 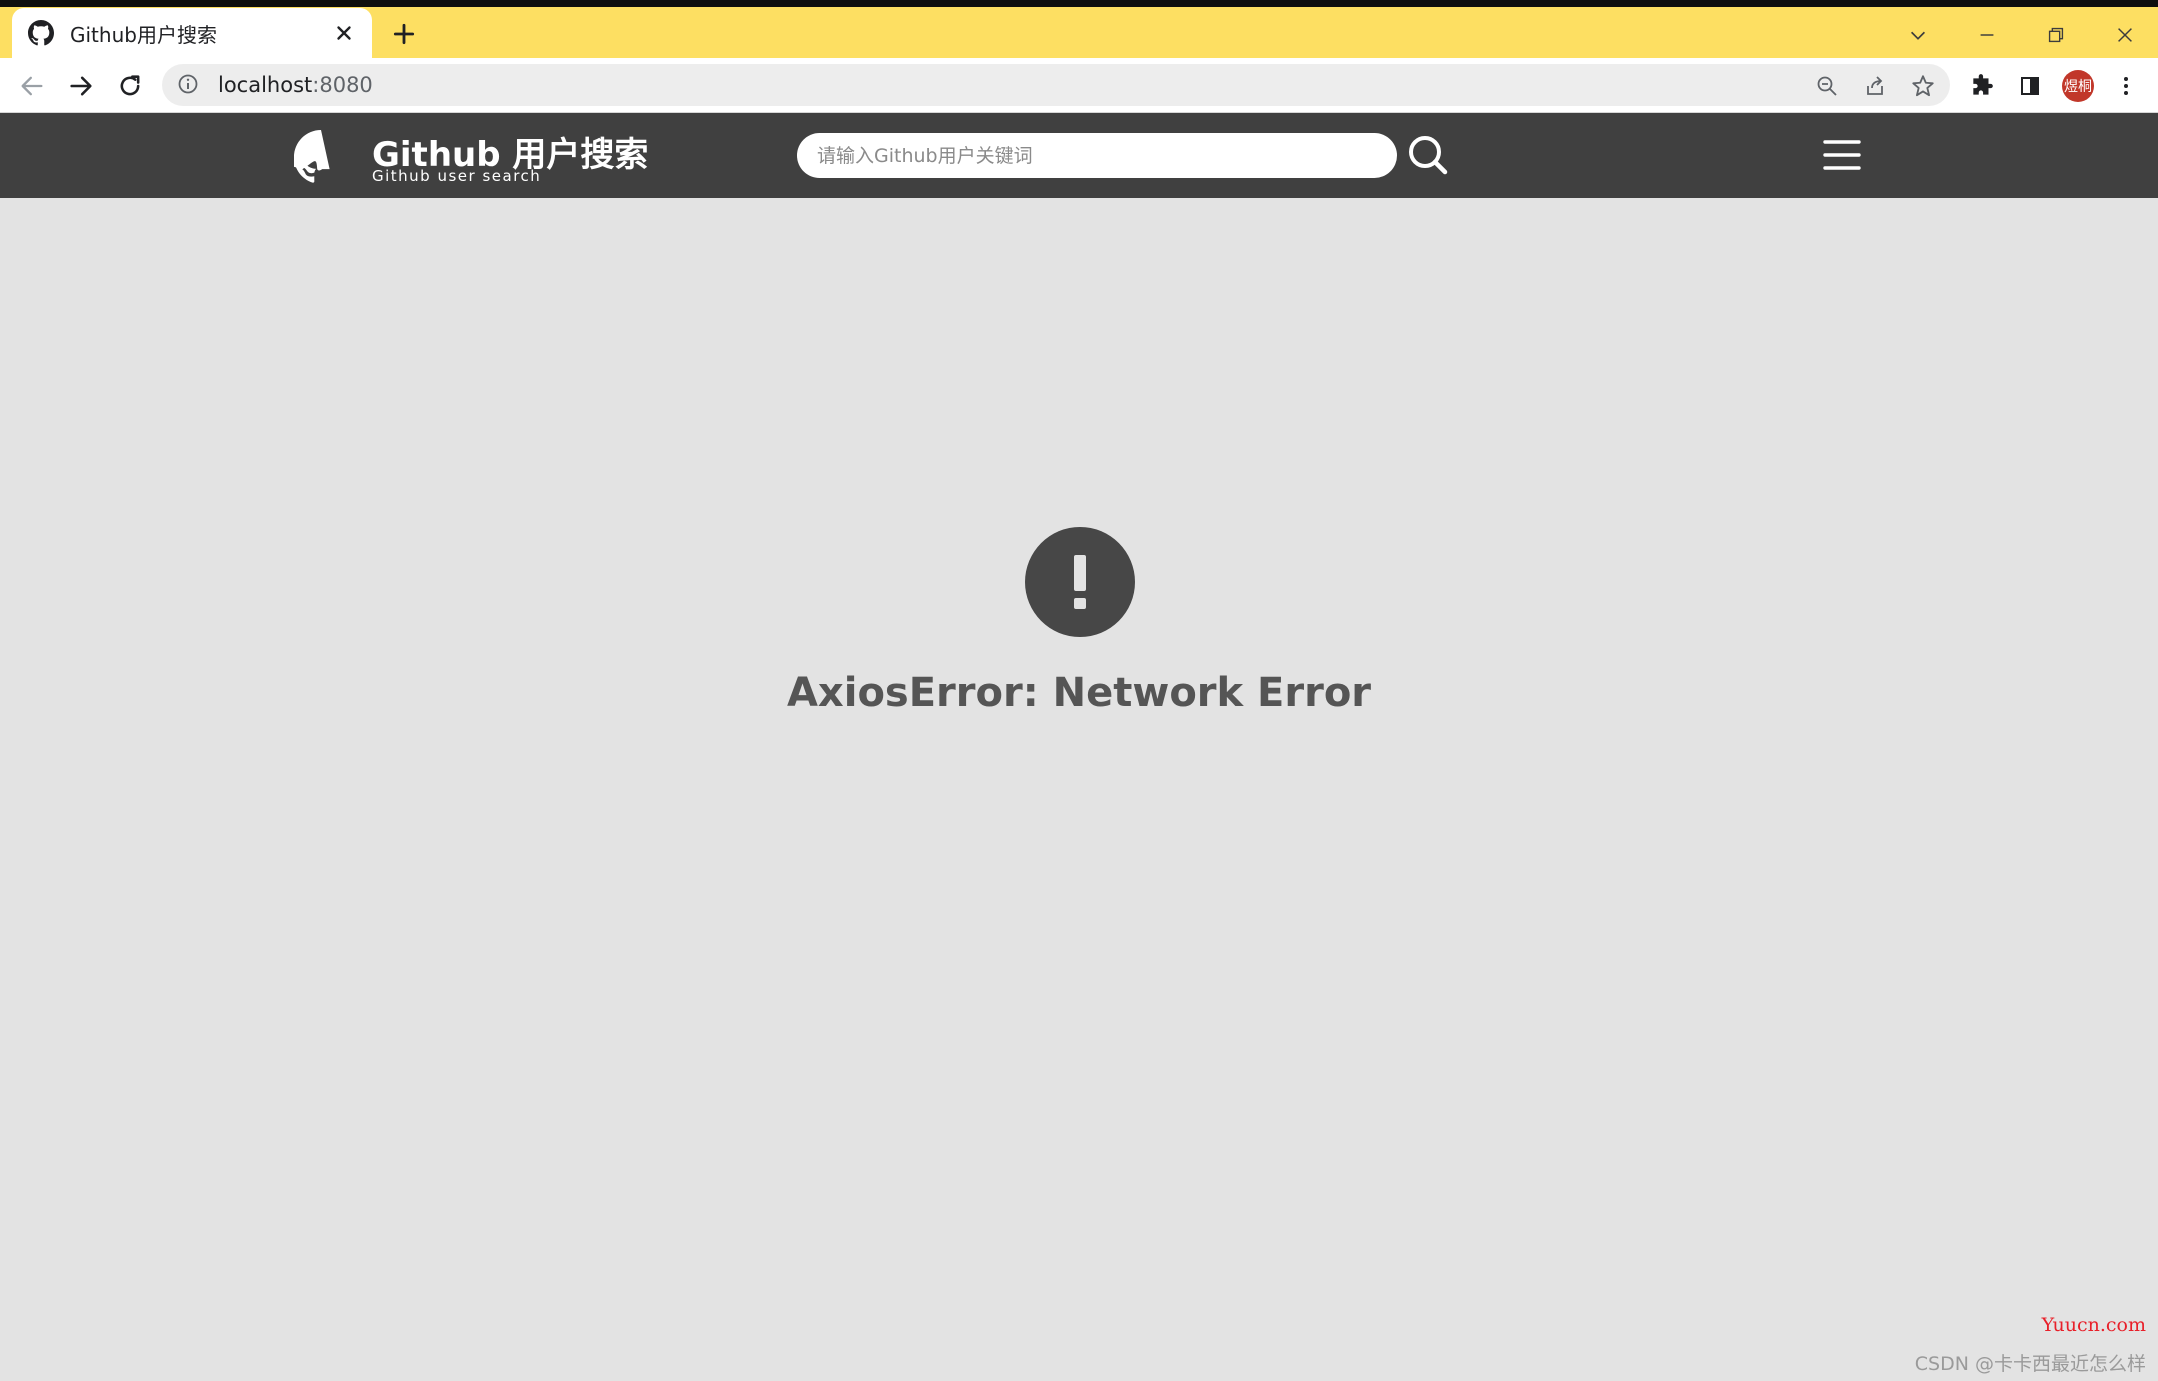 What do you see at coordinates (2056, 35) in the screenshot?
I see `restore-icon` at bounding box center [2056, 35].